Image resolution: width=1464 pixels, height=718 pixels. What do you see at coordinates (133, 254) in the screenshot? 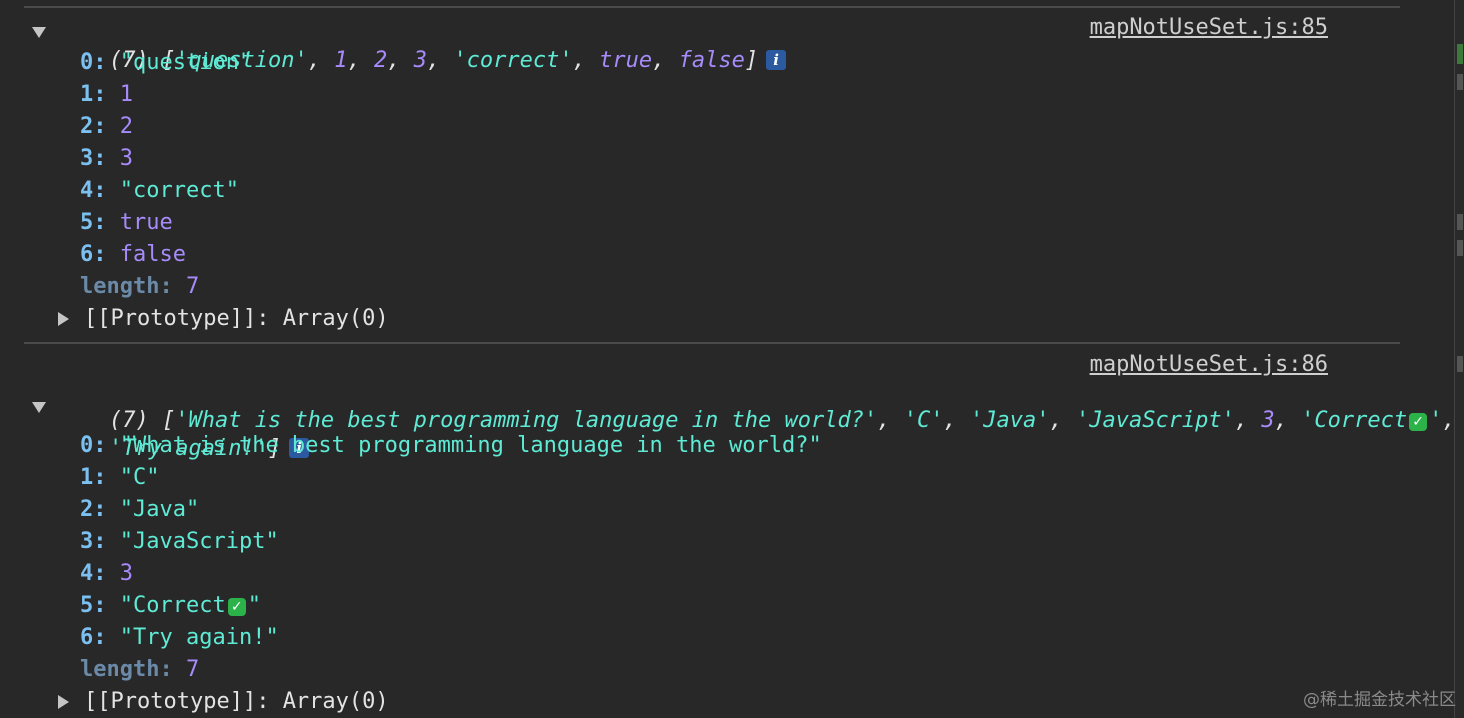
I see `array-item: 6: false` at bounding box center [133, 254].